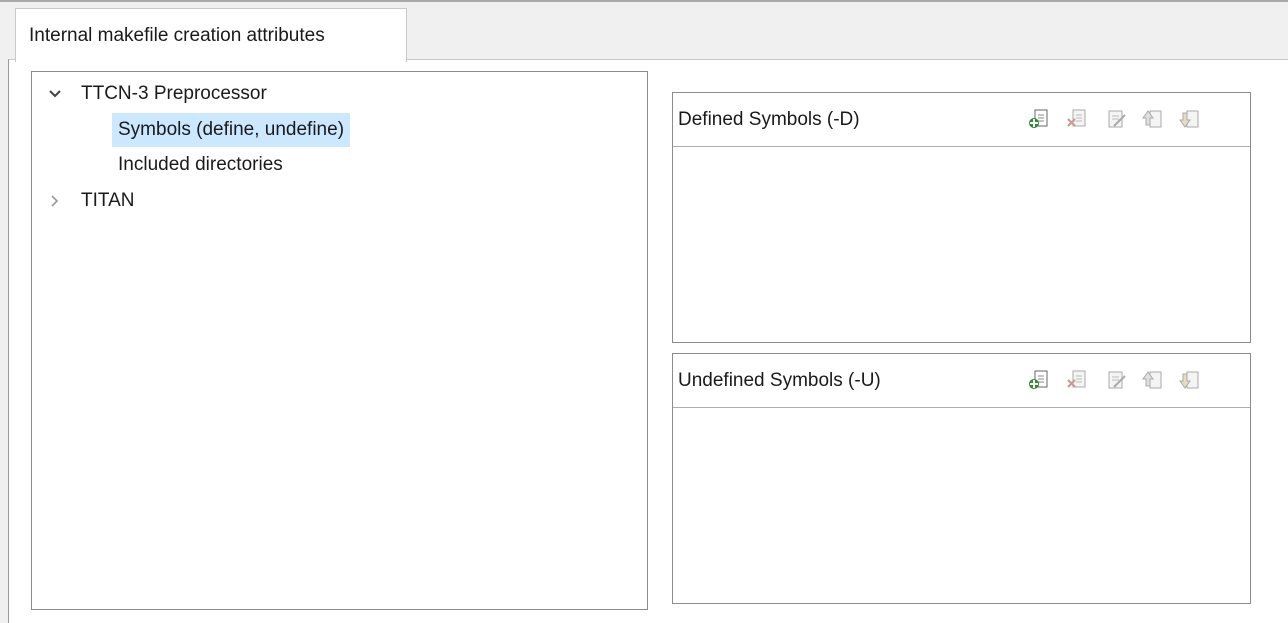 The width and height of the screenshot is (1288, 623). I want to click on undefined-symbols-title: Undefined Symbols (-U), so click(779, 380).